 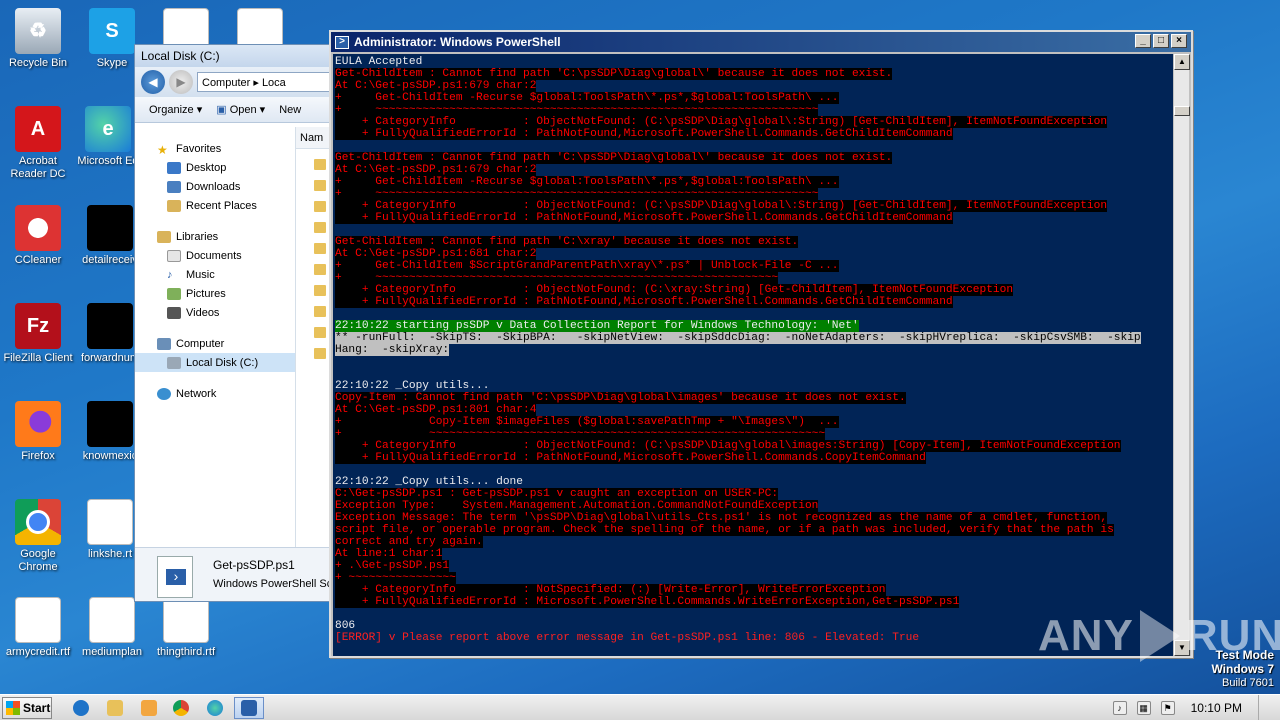 What do you see at coordinates (1119, 708) in the screenshot?
I see `volume-icon: ♪` at bounding box center [1119, 708].